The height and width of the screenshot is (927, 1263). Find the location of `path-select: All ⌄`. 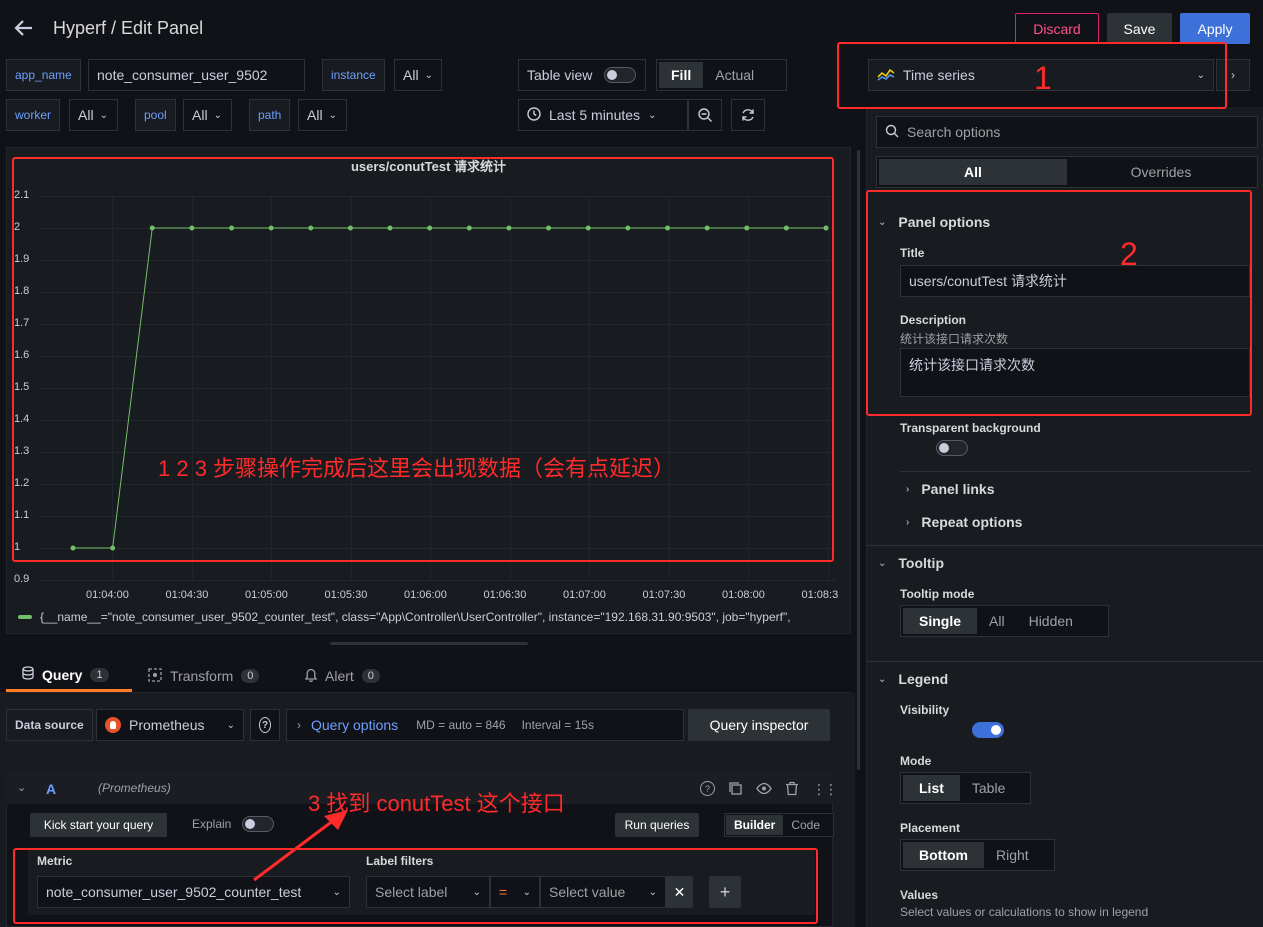

path-select: All ⌄ is located at coordinates (322, 115).